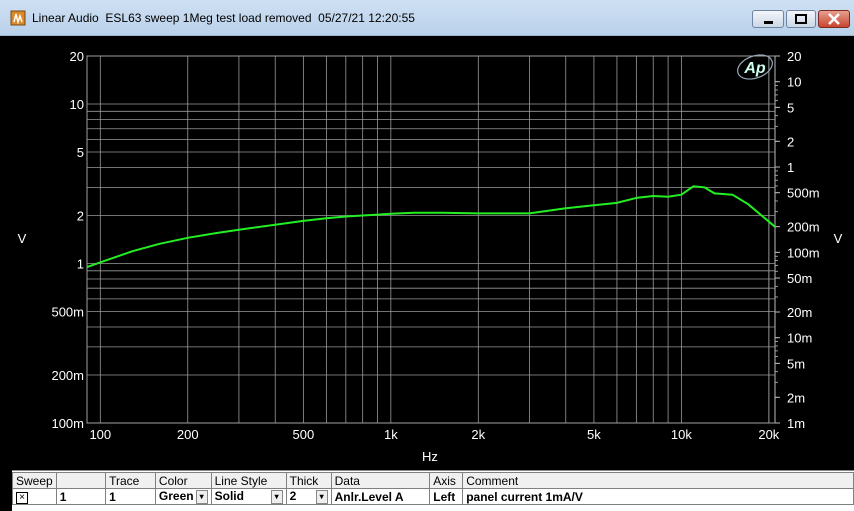 The height and width of the screenshot is (511, 854). Describe the element at coordinates (80, 215) in the screenshot. I see `y-tick-label-left: 2` at that location.